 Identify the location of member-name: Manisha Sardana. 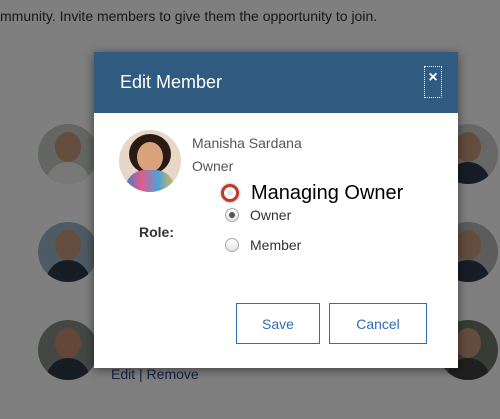
(247, 143).